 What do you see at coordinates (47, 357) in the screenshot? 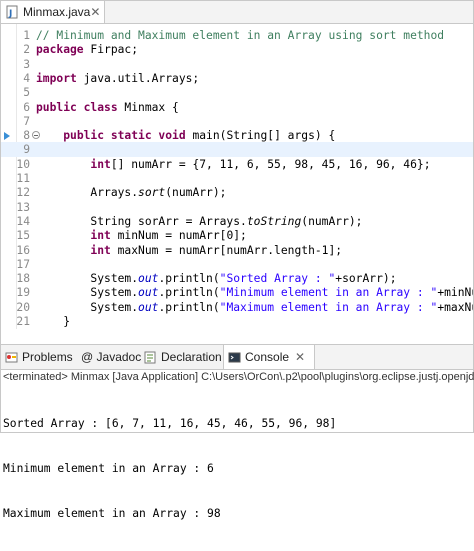
I see `tab-problems-label: Problems` at bounding box center [47, 357].